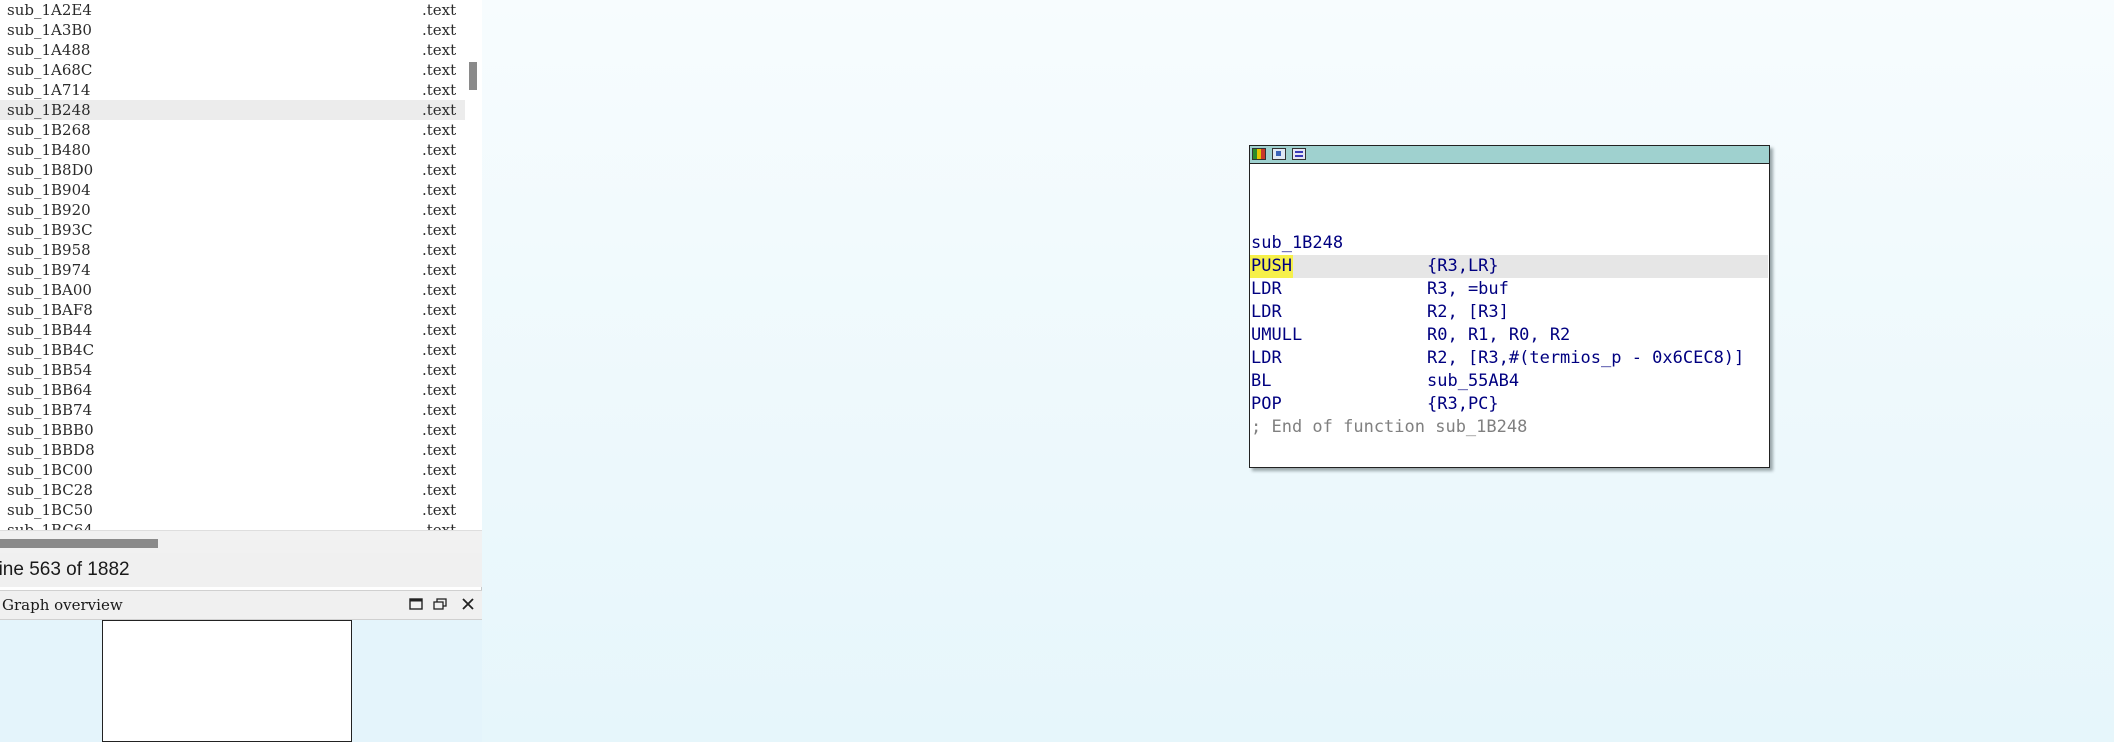 This screenshot has width=2114, height=742. I want to click on color-palette-icon, so click(1259, 154).